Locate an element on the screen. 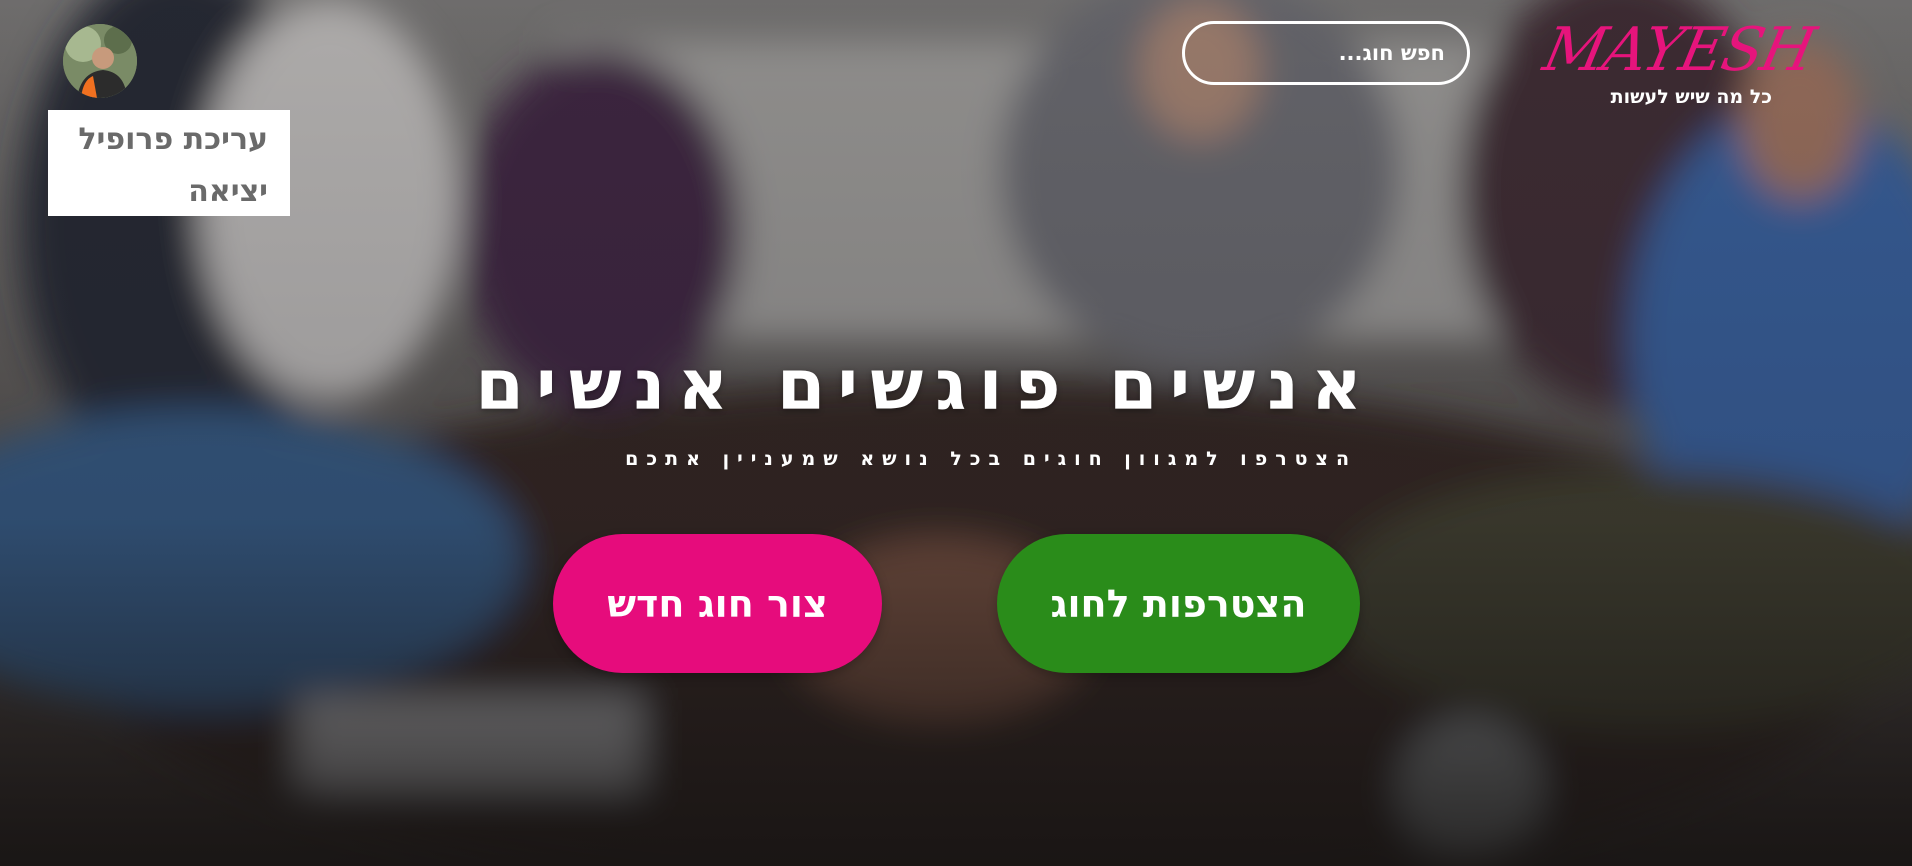 The image size is (1912, 866). create-club-button: צור חוג חדש is located at coordinates (717, 603).